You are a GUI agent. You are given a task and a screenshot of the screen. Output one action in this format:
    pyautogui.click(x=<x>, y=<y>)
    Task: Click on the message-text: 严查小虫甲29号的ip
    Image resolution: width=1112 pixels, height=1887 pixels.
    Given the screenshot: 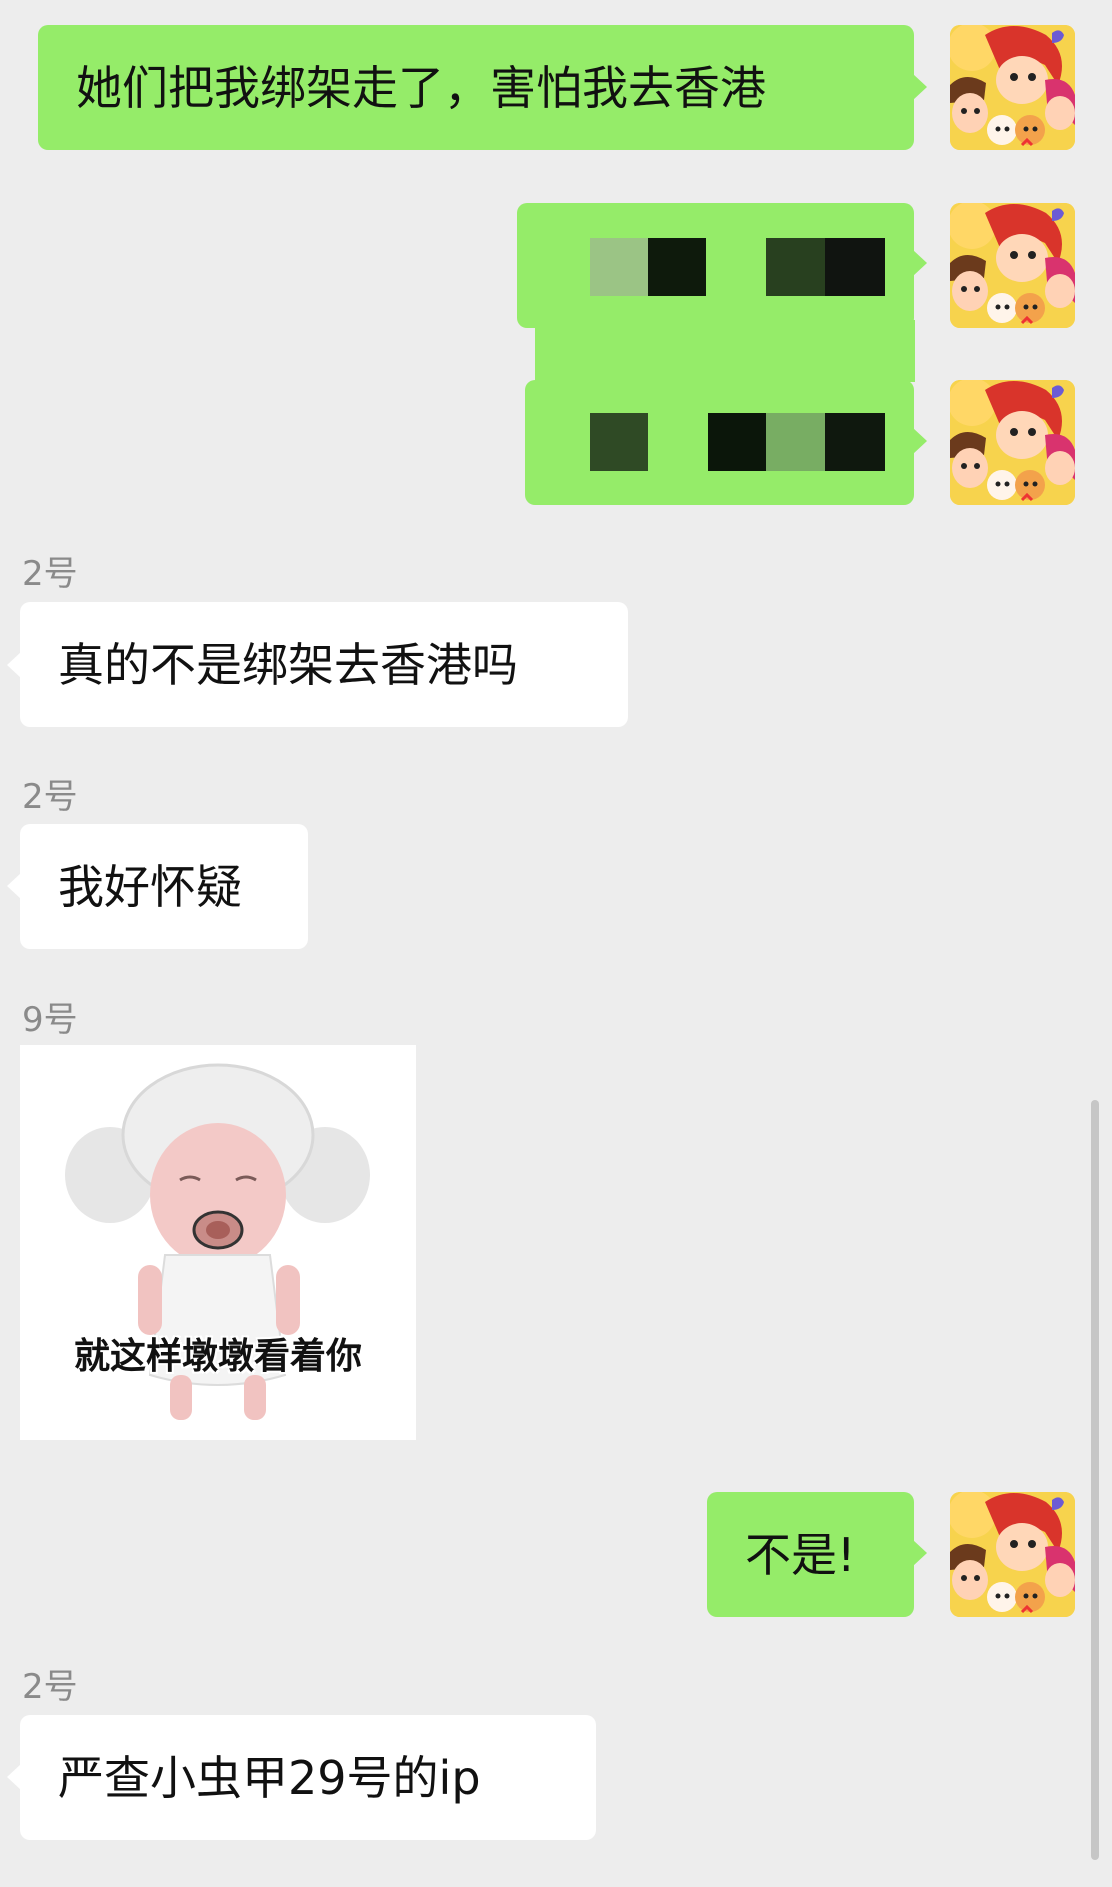 What is the action you would take?
    pyautogui.click(x=269, y=1777)
    